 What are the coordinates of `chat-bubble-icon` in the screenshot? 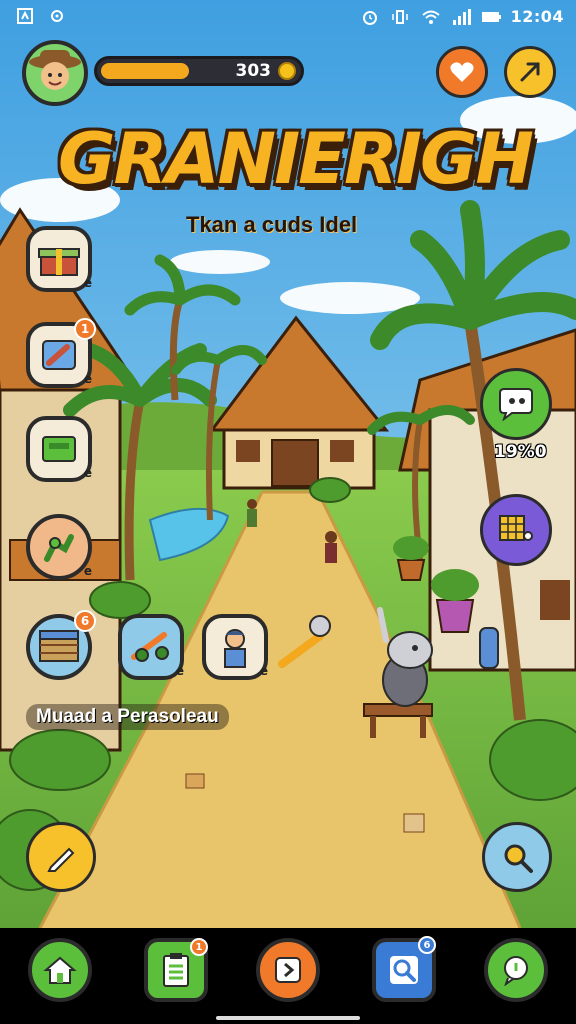 It's located at (516, 404).